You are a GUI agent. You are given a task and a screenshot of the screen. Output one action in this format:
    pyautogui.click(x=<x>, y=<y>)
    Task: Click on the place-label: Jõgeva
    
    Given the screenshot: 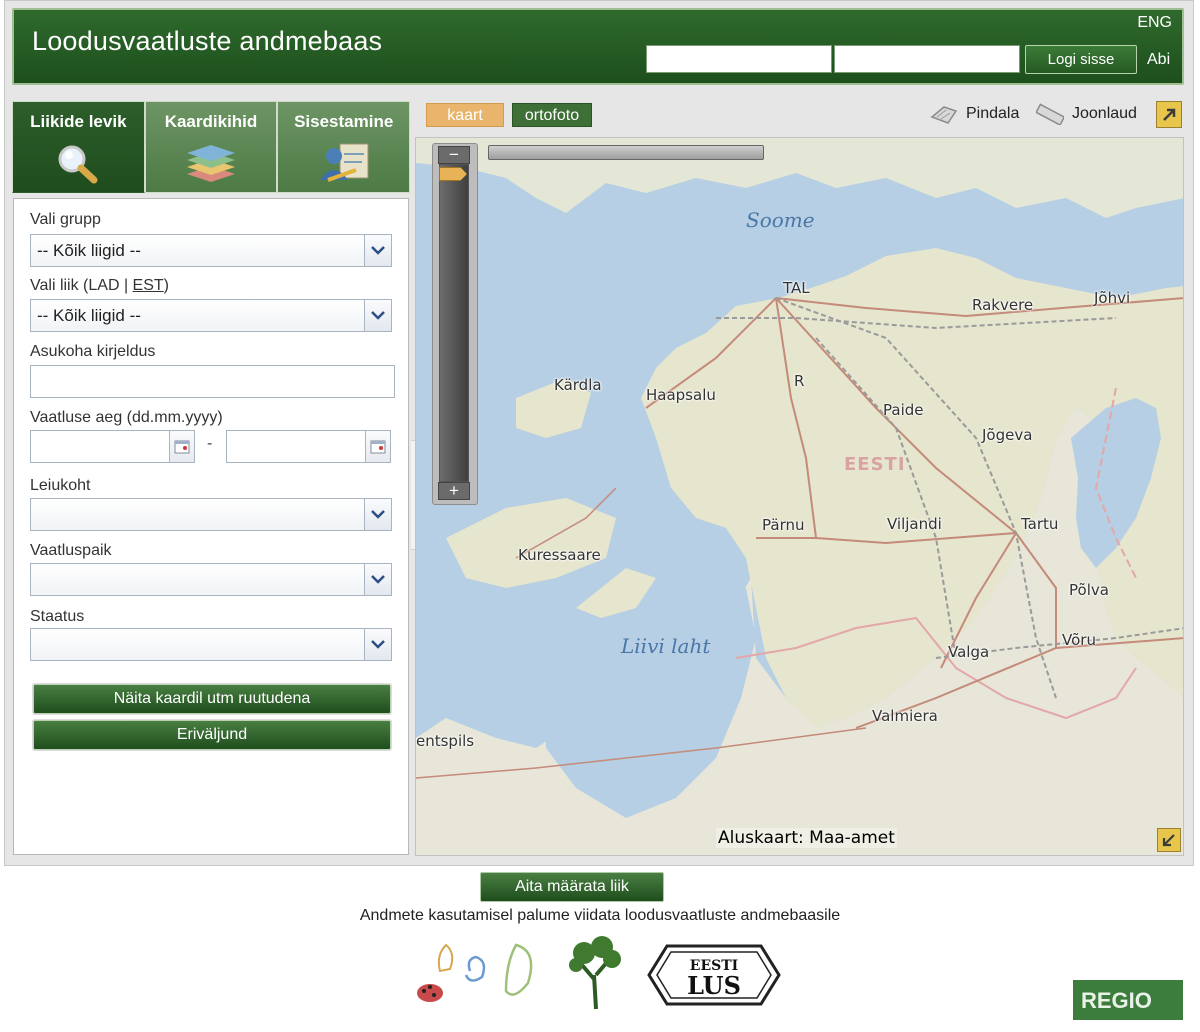 What is the action you would take?
    pyautogui.click(x=1007, y=435)
    